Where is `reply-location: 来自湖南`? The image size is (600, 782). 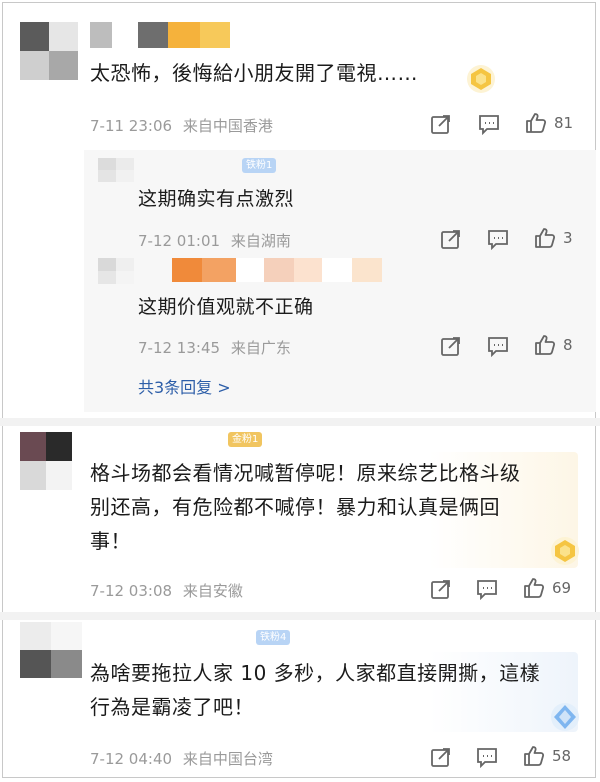
reply-location: 来自湖南 is located at coordinates (260, 241).